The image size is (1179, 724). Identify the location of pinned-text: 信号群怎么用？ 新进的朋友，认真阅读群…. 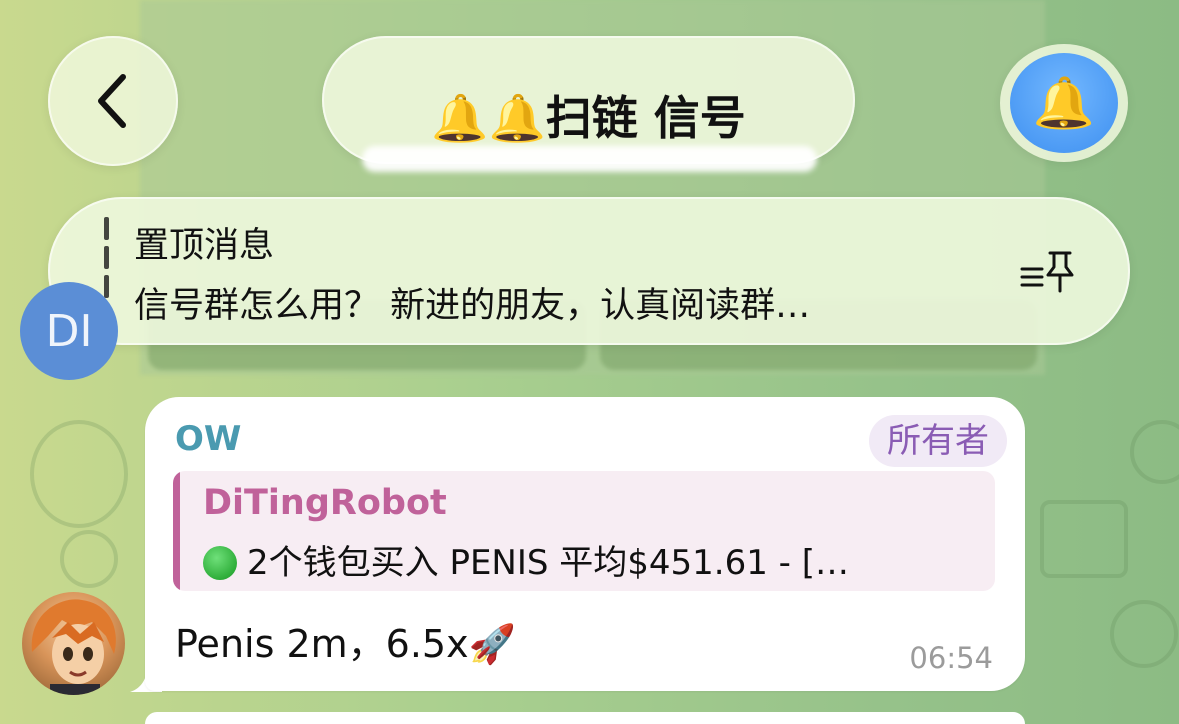
(472, 306).